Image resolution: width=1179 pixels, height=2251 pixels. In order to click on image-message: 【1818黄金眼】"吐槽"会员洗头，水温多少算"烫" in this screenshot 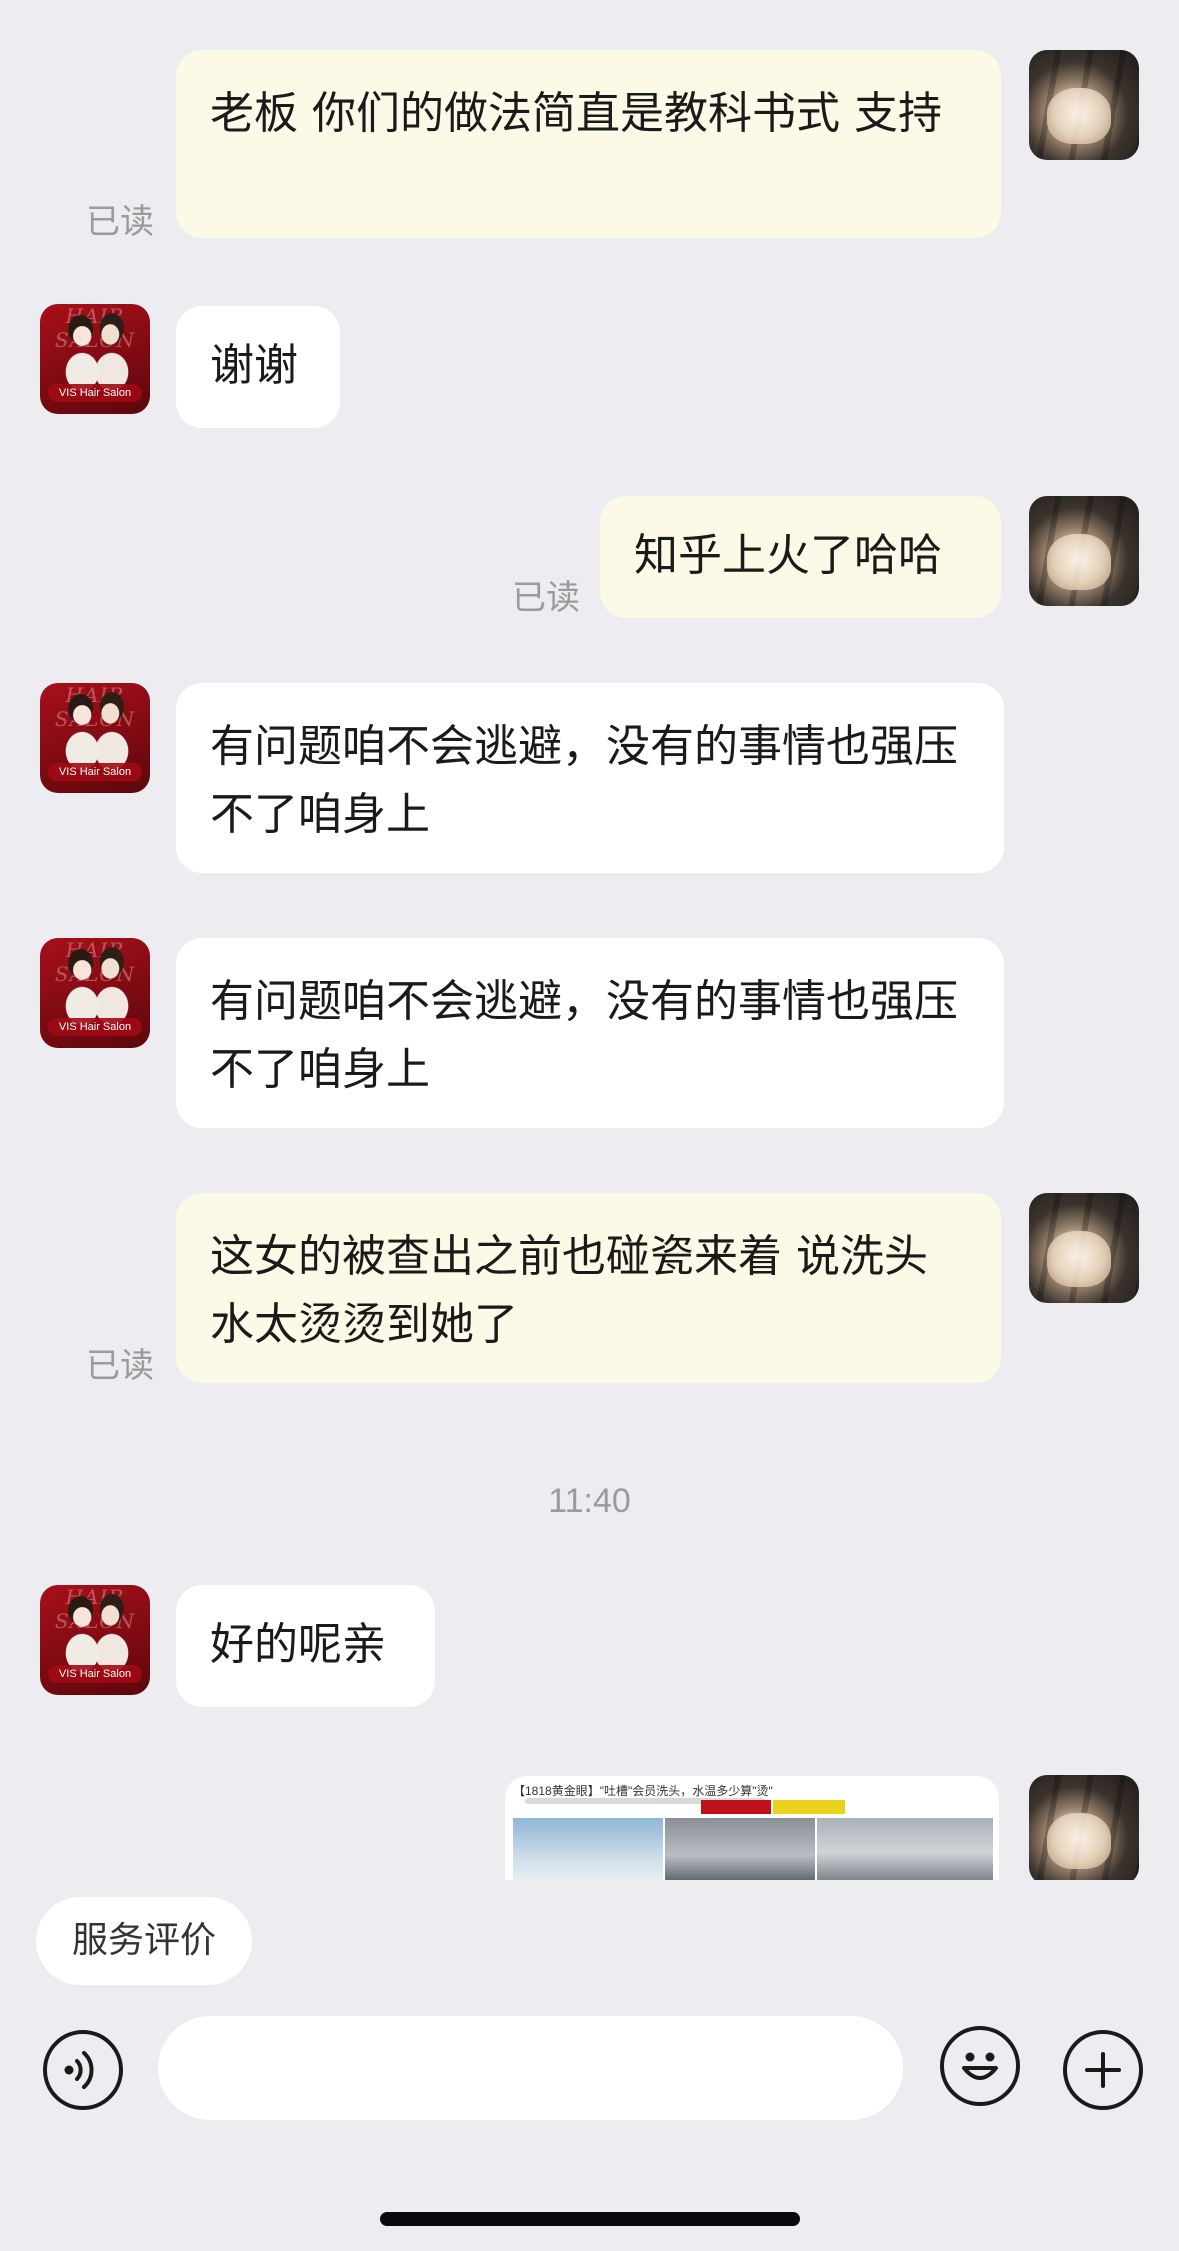, I will do `click(752, 1828)`.